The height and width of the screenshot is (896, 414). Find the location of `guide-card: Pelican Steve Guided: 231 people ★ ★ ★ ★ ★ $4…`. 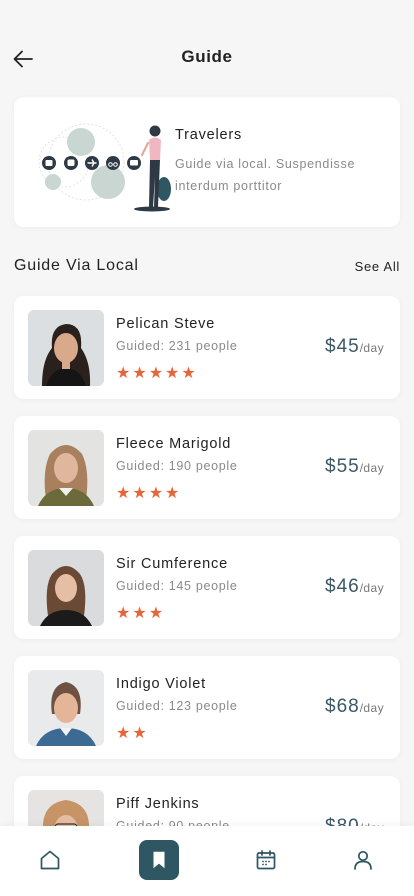

guide-card: Pelican Steve Guided: 231 people ★ ★ ★ ★ ★ $4… is located at coordinates (207, 347).